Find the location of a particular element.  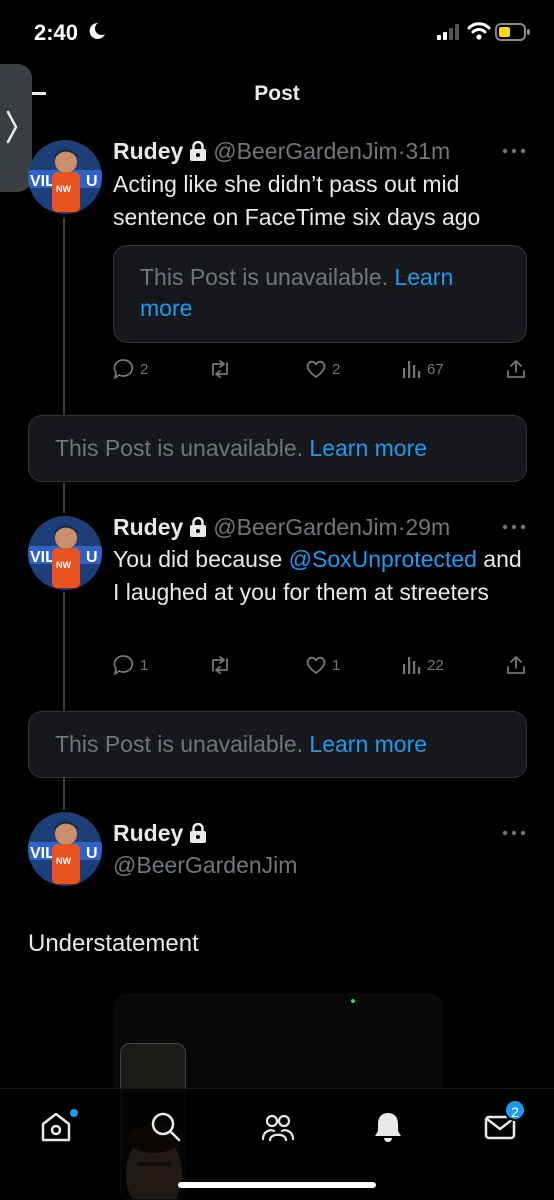

communities-icon is located at coordinates (278, 1128).